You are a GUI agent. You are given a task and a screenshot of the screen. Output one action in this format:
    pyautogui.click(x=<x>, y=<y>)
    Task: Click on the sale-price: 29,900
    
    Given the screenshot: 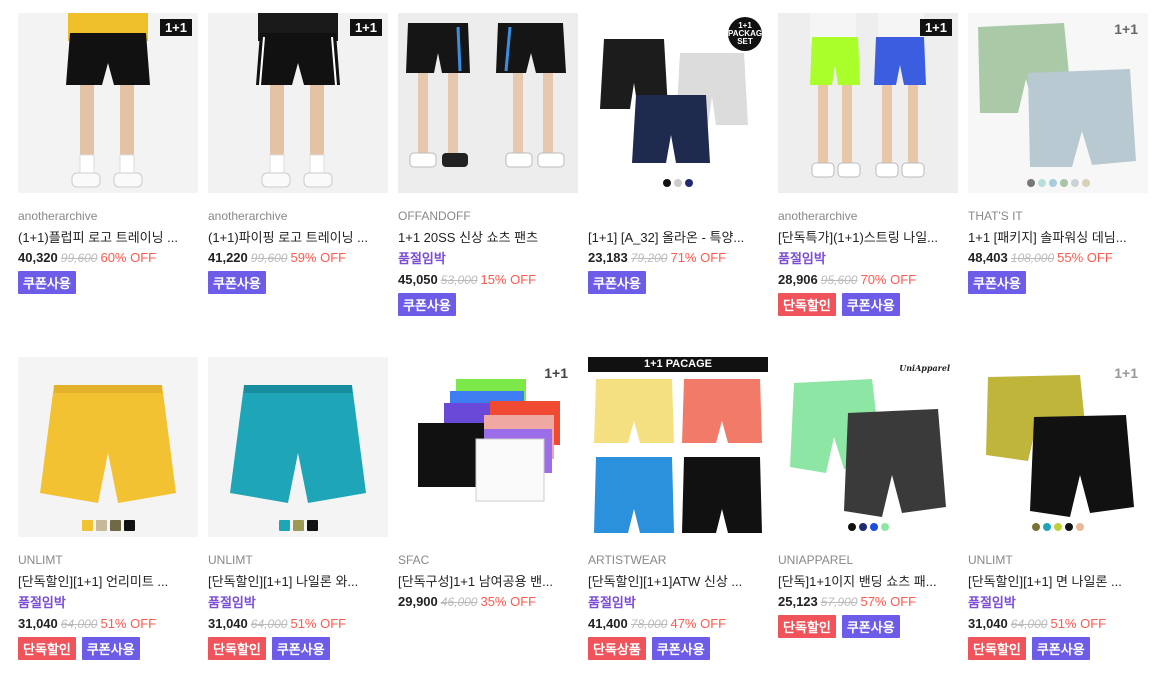 What is the action you would take?
    pyautogui.click(x=418, y=601)
    